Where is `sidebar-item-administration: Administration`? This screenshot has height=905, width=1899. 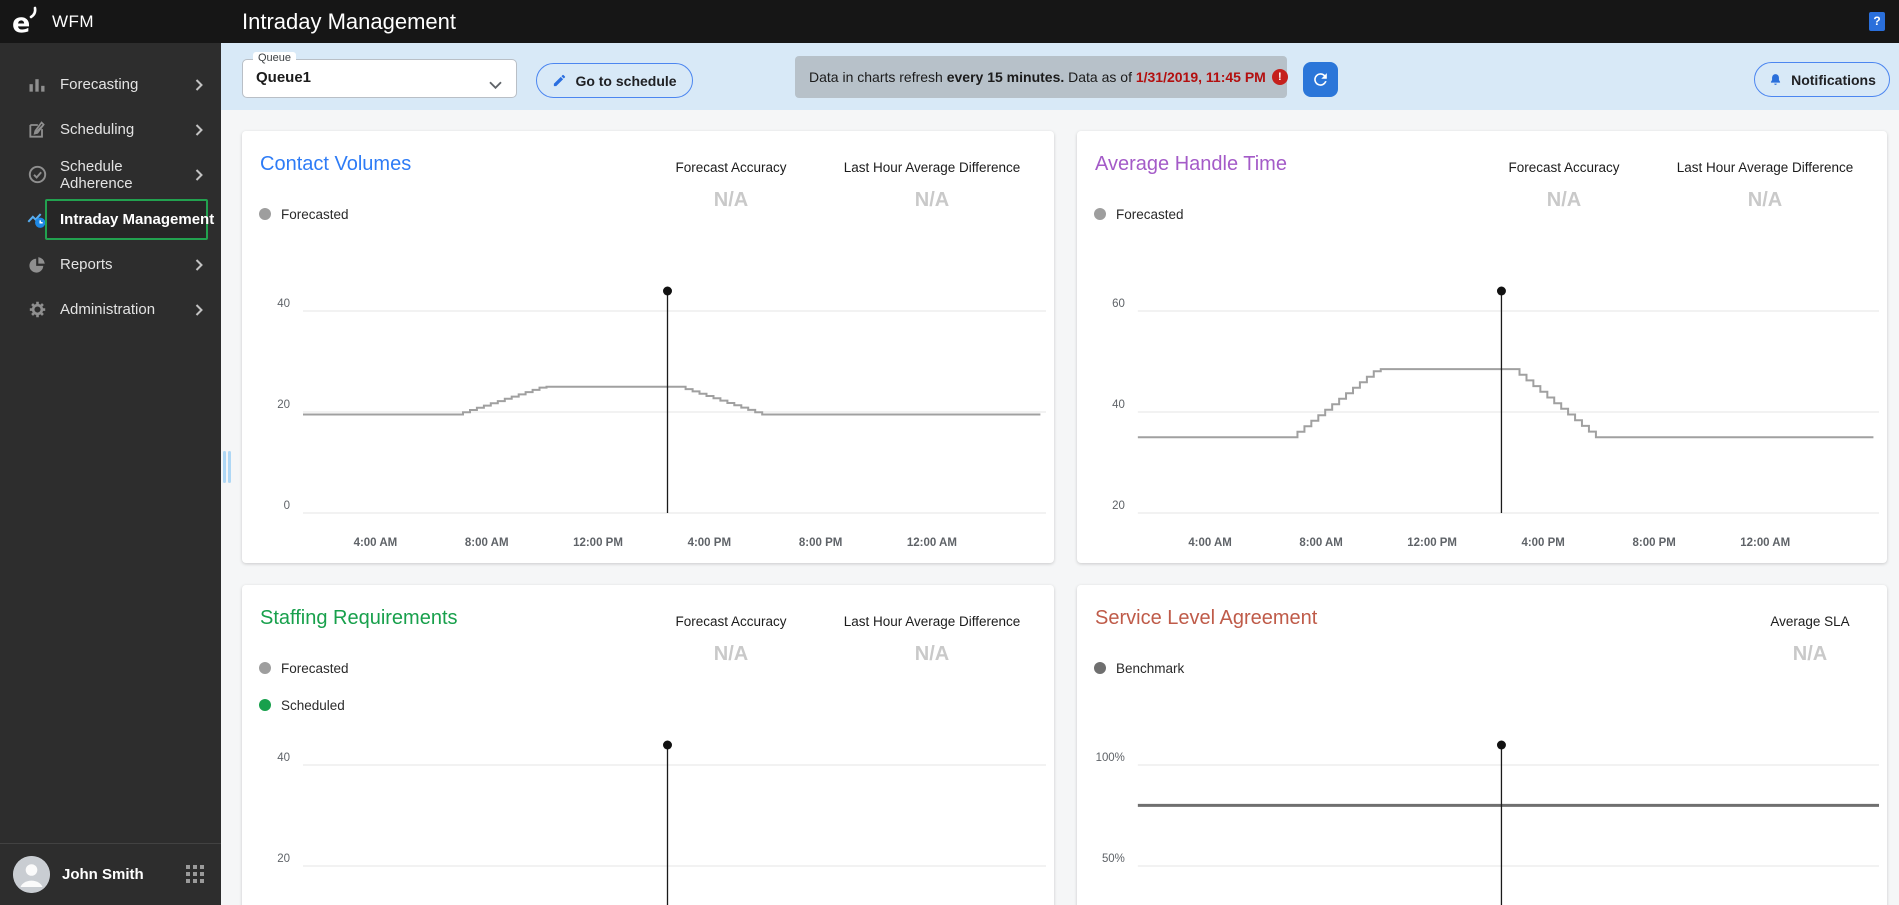
sidebar-item-administration: Administration is located at coordinates (110, 309).